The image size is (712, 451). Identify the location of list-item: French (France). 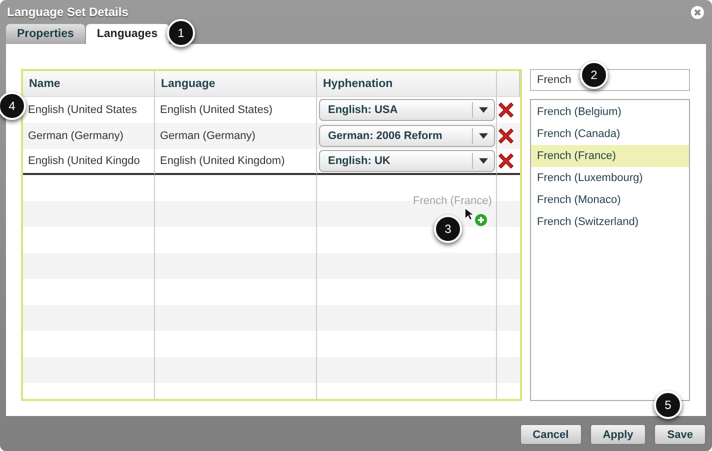
(610, 156).